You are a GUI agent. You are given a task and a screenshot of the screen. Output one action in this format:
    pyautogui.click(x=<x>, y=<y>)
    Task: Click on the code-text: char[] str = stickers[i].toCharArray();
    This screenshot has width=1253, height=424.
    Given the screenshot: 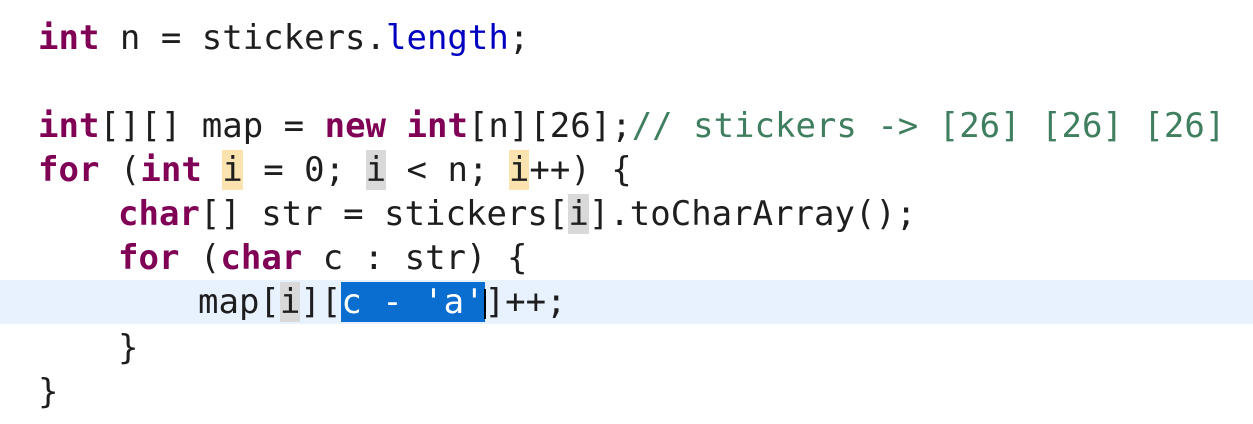 What is the action you would take?
    pyautogui.click(x=477, y=214)
    